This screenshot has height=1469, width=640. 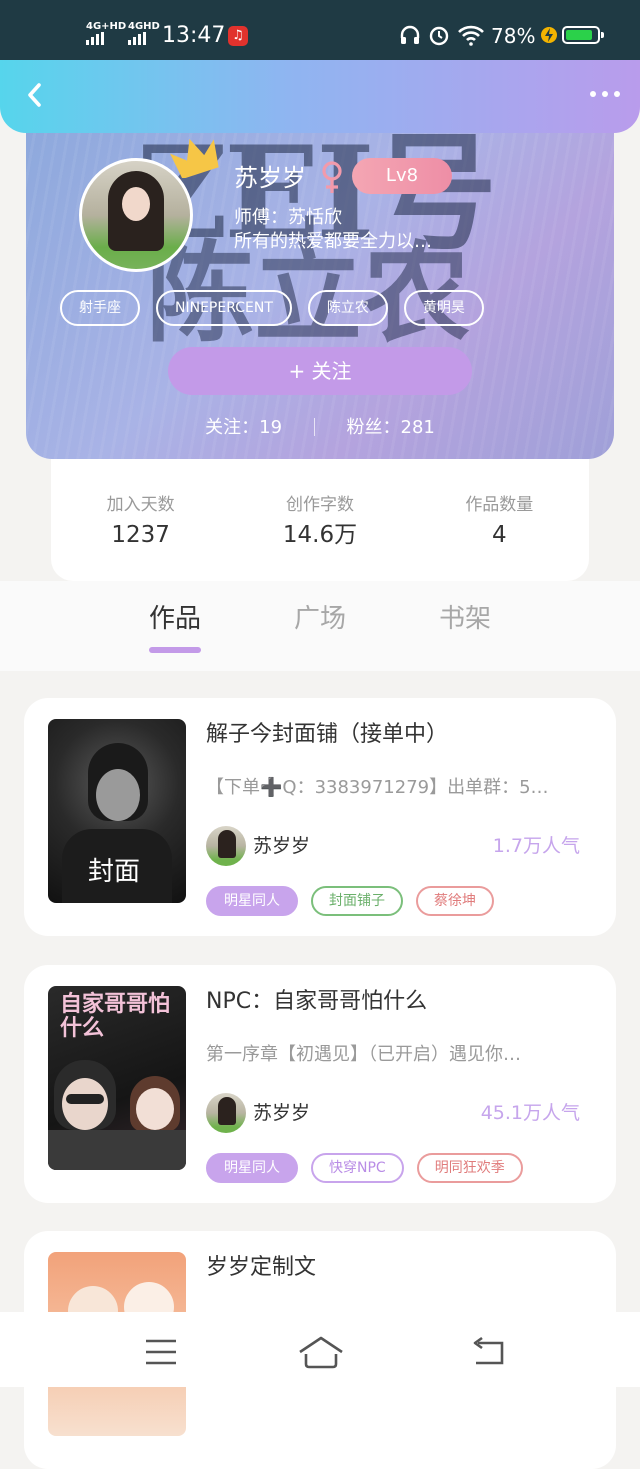 I want to click on alarm-icon, so click(x=439, y=36).